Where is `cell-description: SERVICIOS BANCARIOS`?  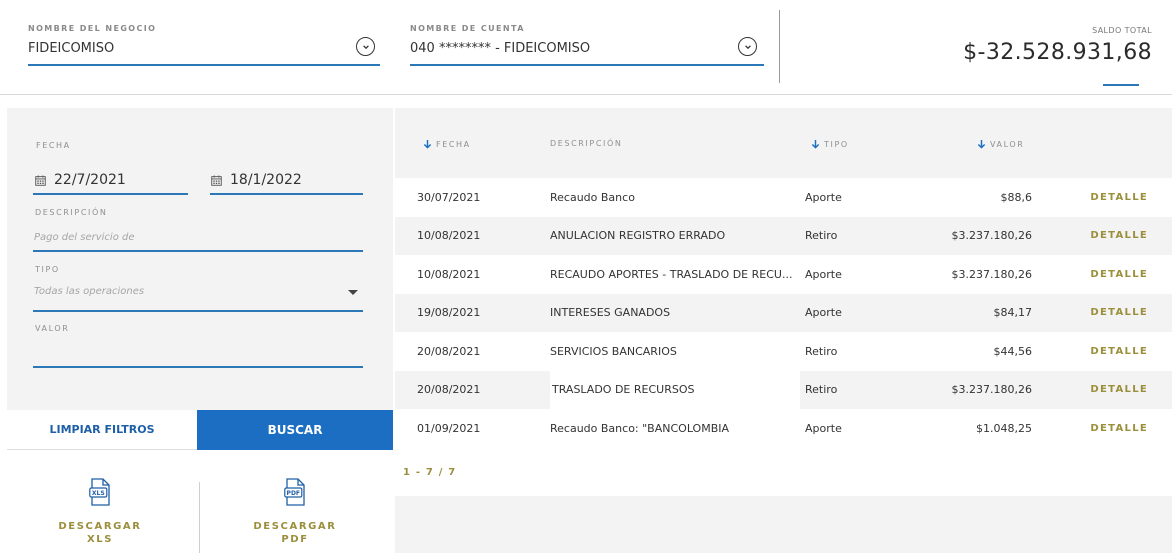
cell-description: SERVICIOS BANCARIOS is located at coordinates (613, 351).